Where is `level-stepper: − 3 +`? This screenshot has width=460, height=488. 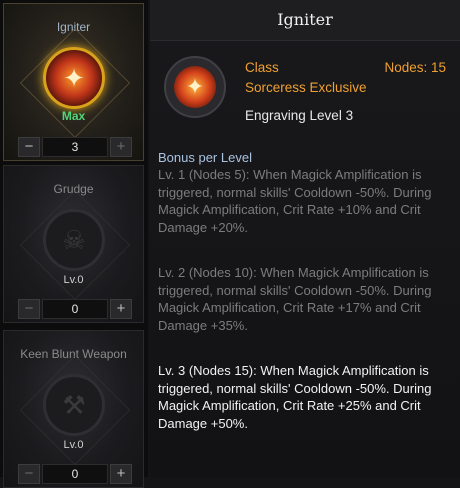
level-stepper: − 3 + is located at coordinates (75, 147).